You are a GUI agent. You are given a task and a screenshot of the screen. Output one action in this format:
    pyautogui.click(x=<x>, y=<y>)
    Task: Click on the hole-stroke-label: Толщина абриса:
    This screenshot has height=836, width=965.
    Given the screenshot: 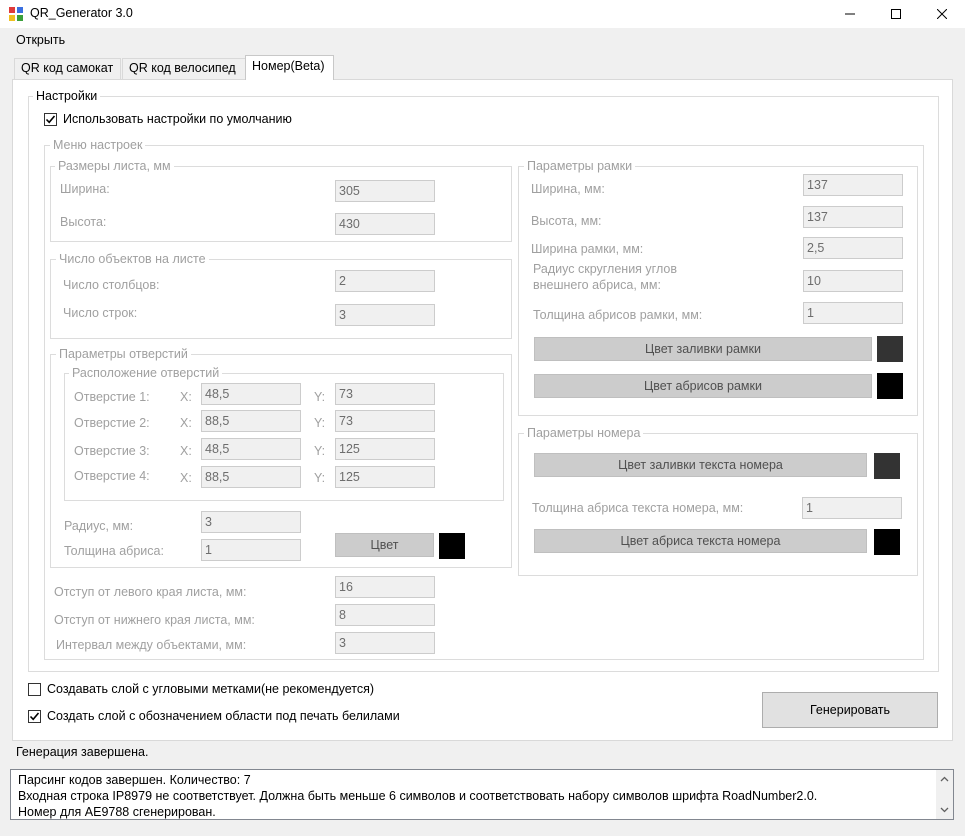 What is the action you would take?
    pyautogui.click(x=114, y=551)
    